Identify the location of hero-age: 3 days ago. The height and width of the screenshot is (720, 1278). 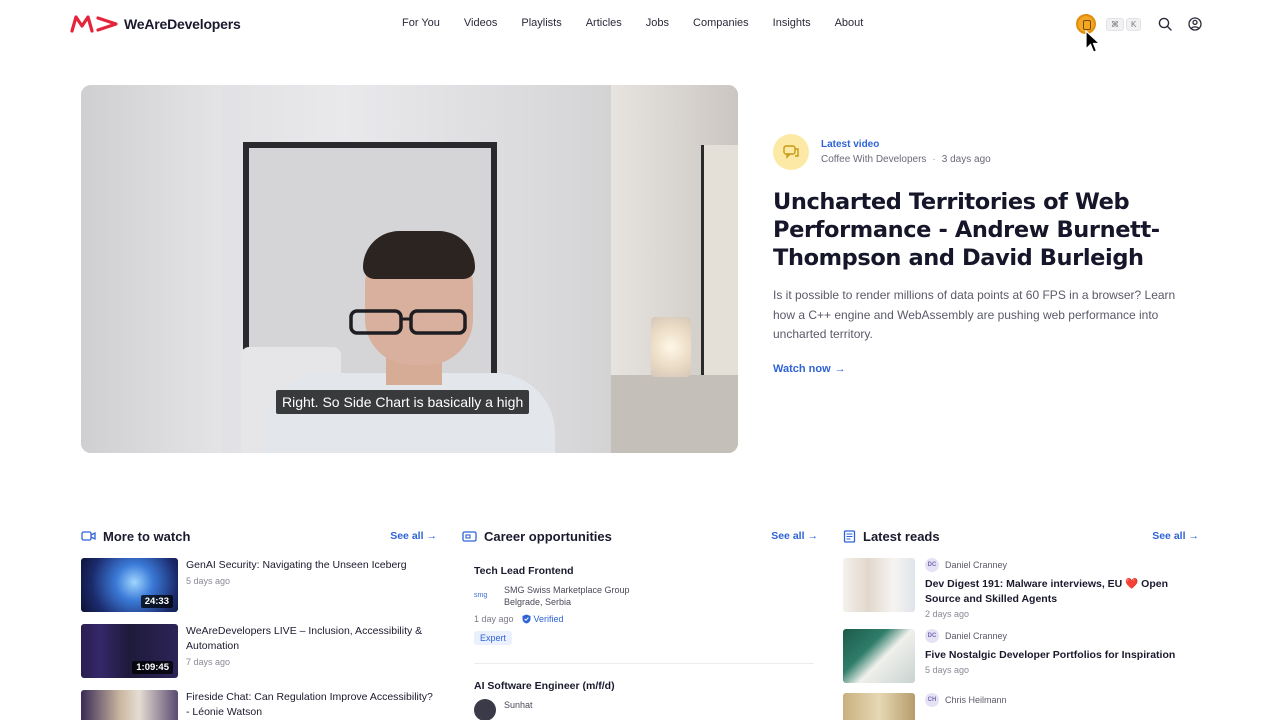
(966, 159).